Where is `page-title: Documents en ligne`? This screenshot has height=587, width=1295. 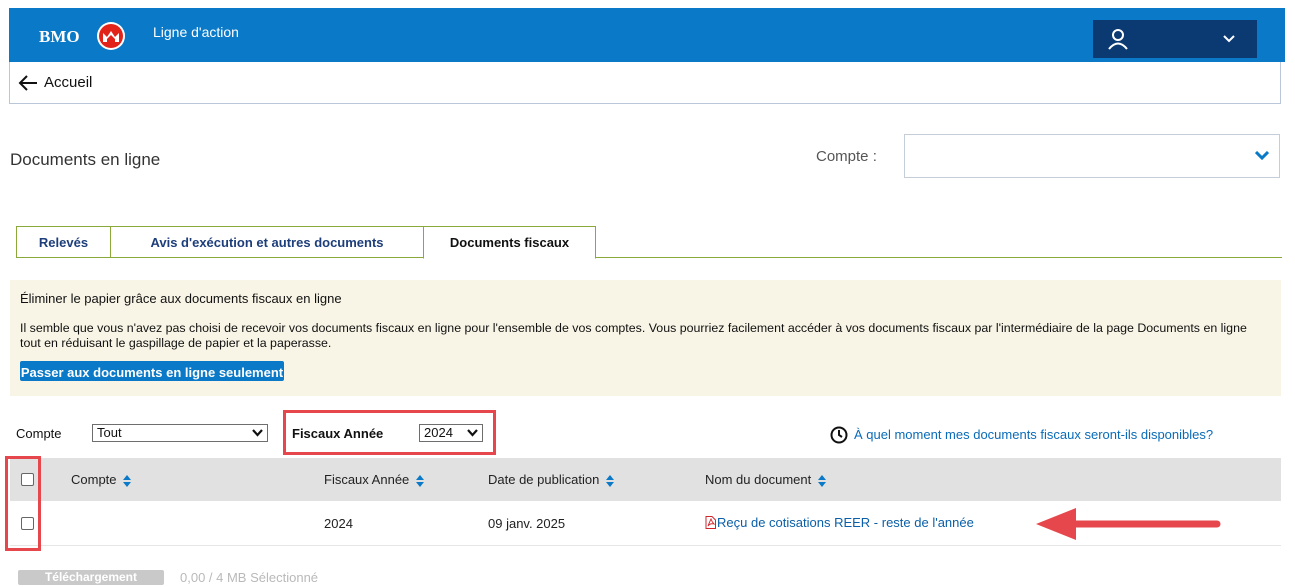
page-title: Documents en ligne is located at coordinates (85, 159).